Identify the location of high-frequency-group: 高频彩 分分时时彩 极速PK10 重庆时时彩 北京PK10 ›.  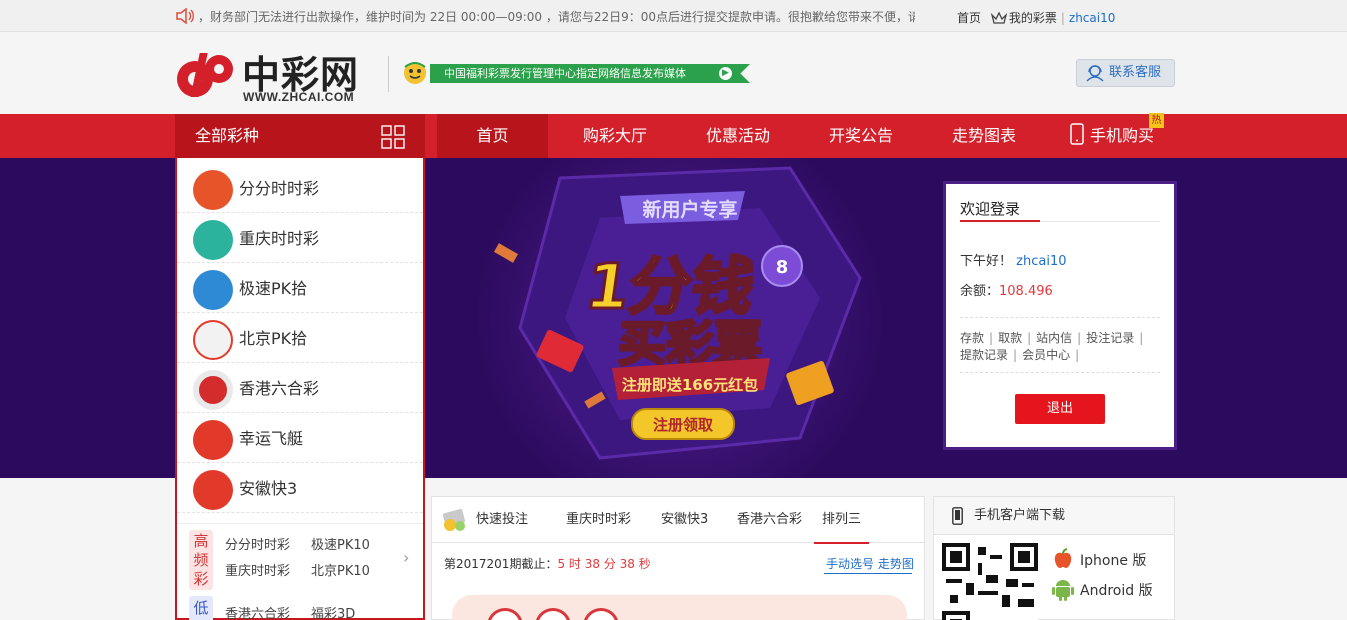
(300, 556).